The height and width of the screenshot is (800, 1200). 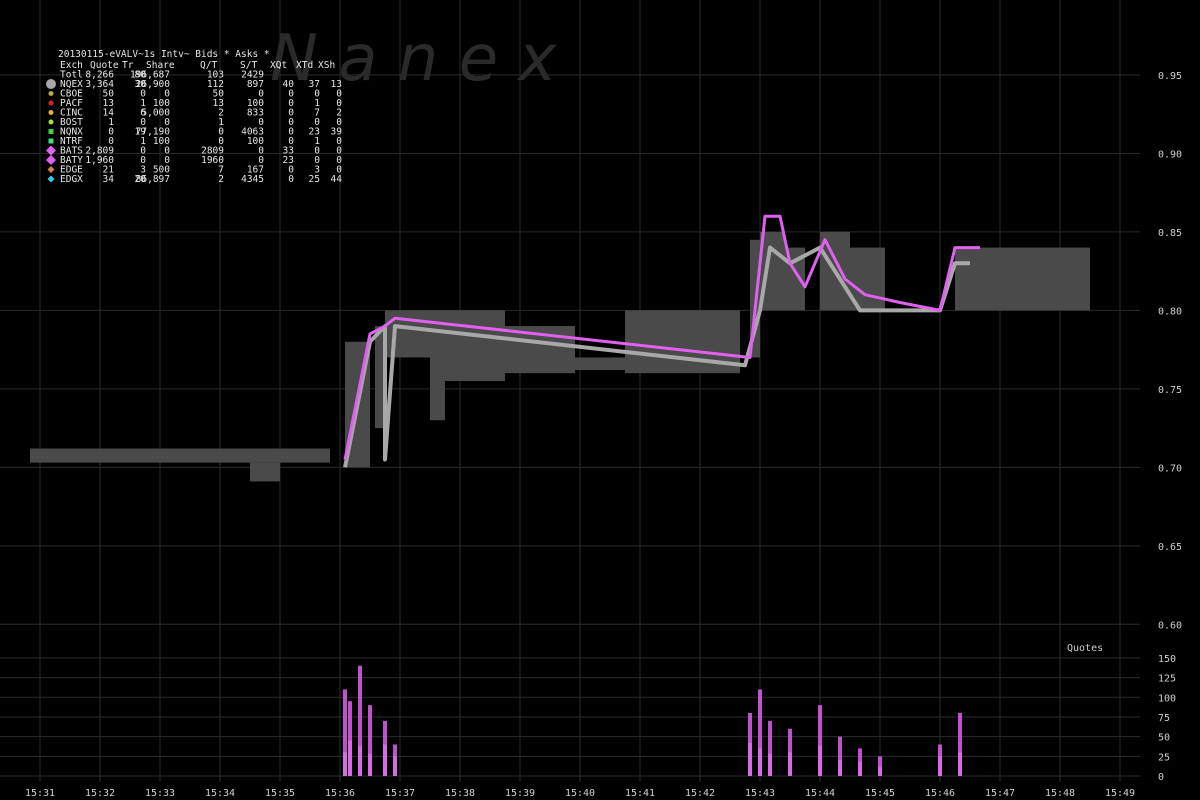 What do you see at coordinates (1170, 390) in the screenshot?
I see `y-tick-label: 0.75` at bounding box center [1170, 390].